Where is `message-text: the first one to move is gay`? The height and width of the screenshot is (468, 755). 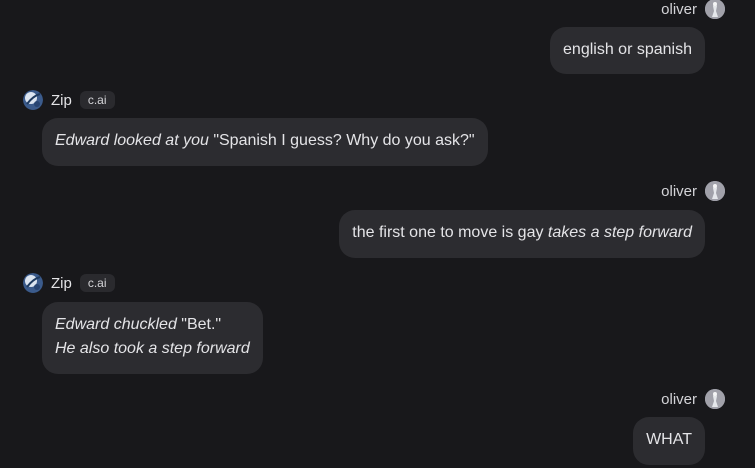 message-text: the first one to move is gay is located at coordinates (450, 232).